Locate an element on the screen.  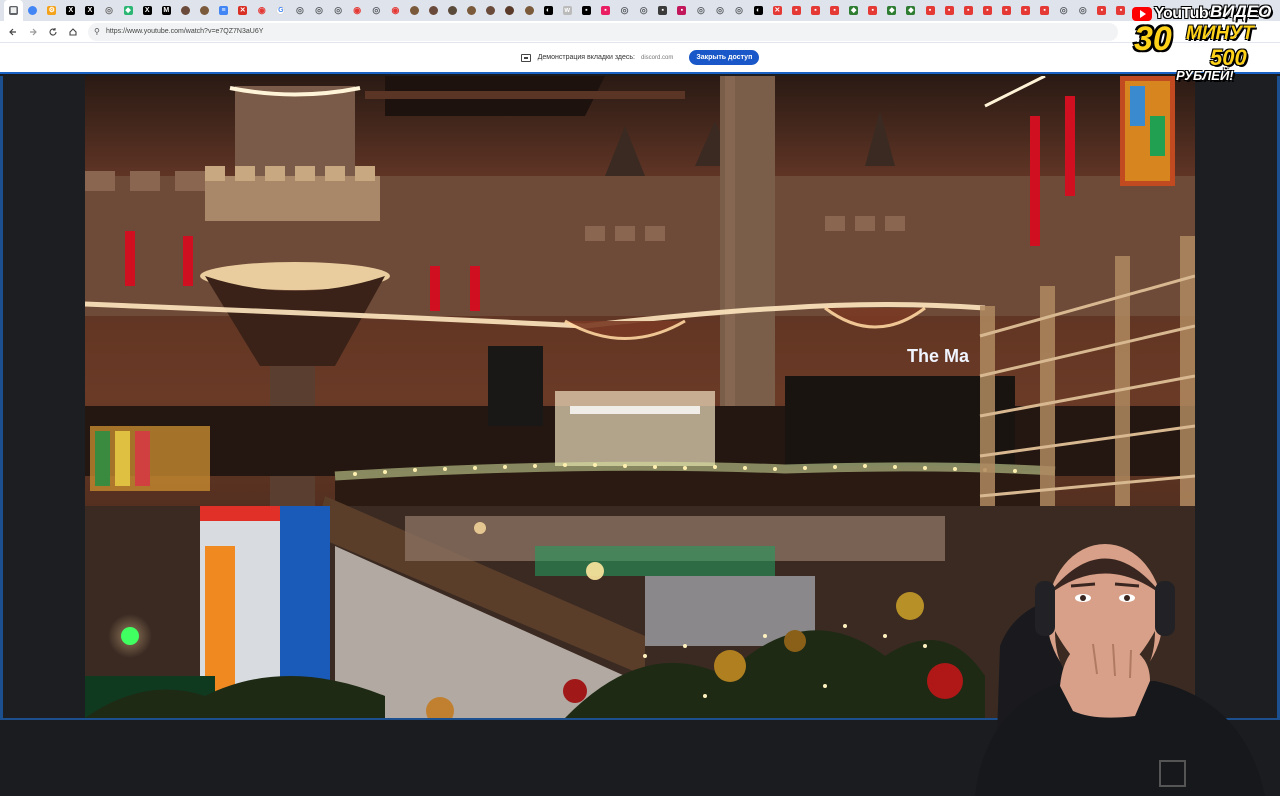
docs-icon: ≡ is located at coordinates (224, 10).